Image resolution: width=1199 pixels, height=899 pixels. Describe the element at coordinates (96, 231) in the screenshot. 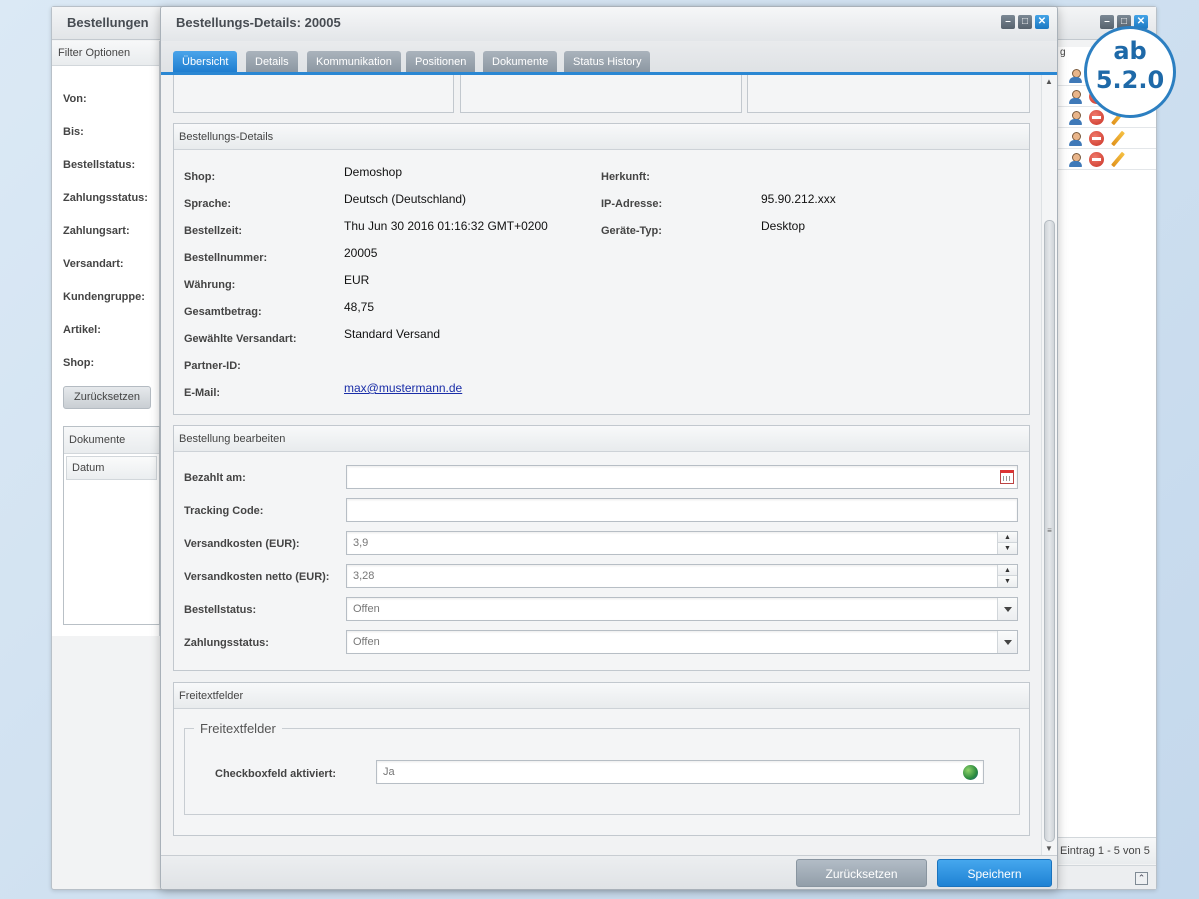

I see `filter-payment-method-label: Zahlungsart:` at that location.